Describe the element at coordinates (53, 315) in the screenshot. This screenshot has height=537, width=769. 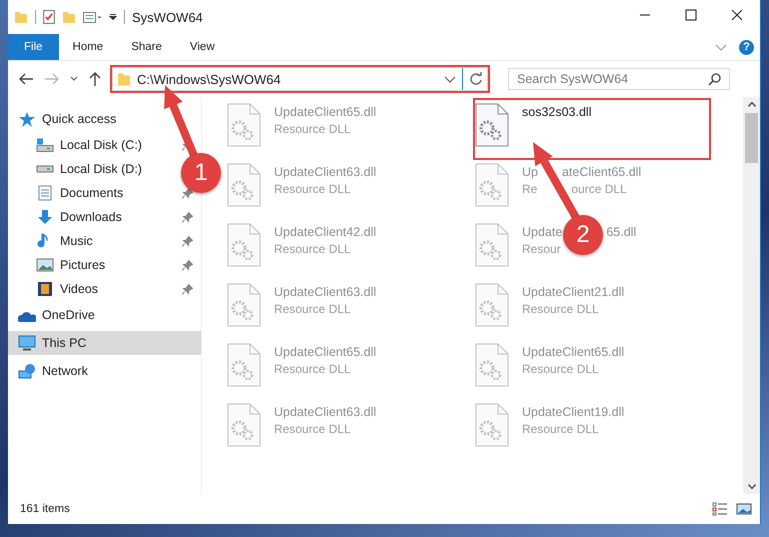
I see `sidebar-item: OneDrive` at that location.